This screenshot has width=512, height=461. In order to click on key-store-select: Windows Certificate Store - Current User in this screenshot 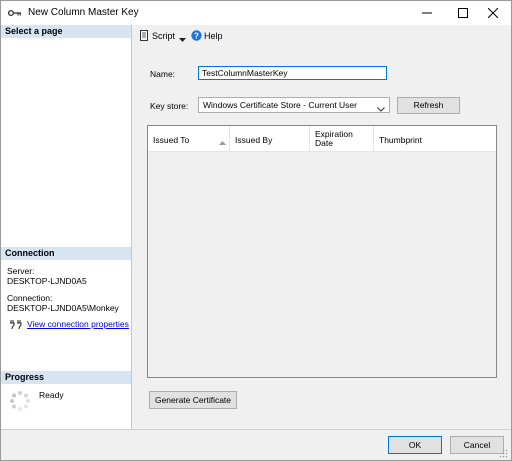, I will do `click(294, 105)`.